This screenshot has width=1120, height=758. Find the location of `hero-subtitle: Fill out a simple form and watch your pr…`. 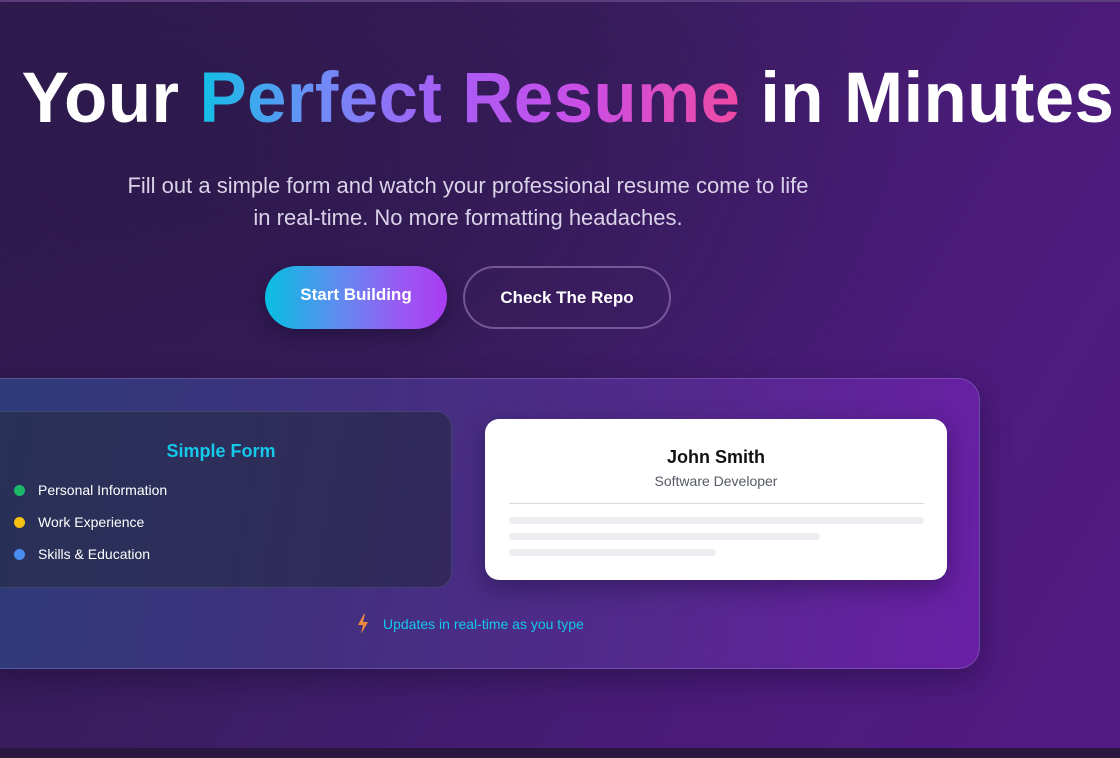

hero-subtitle: Fill out a simple form and watch your pr… is located at coordinates (468, 202).